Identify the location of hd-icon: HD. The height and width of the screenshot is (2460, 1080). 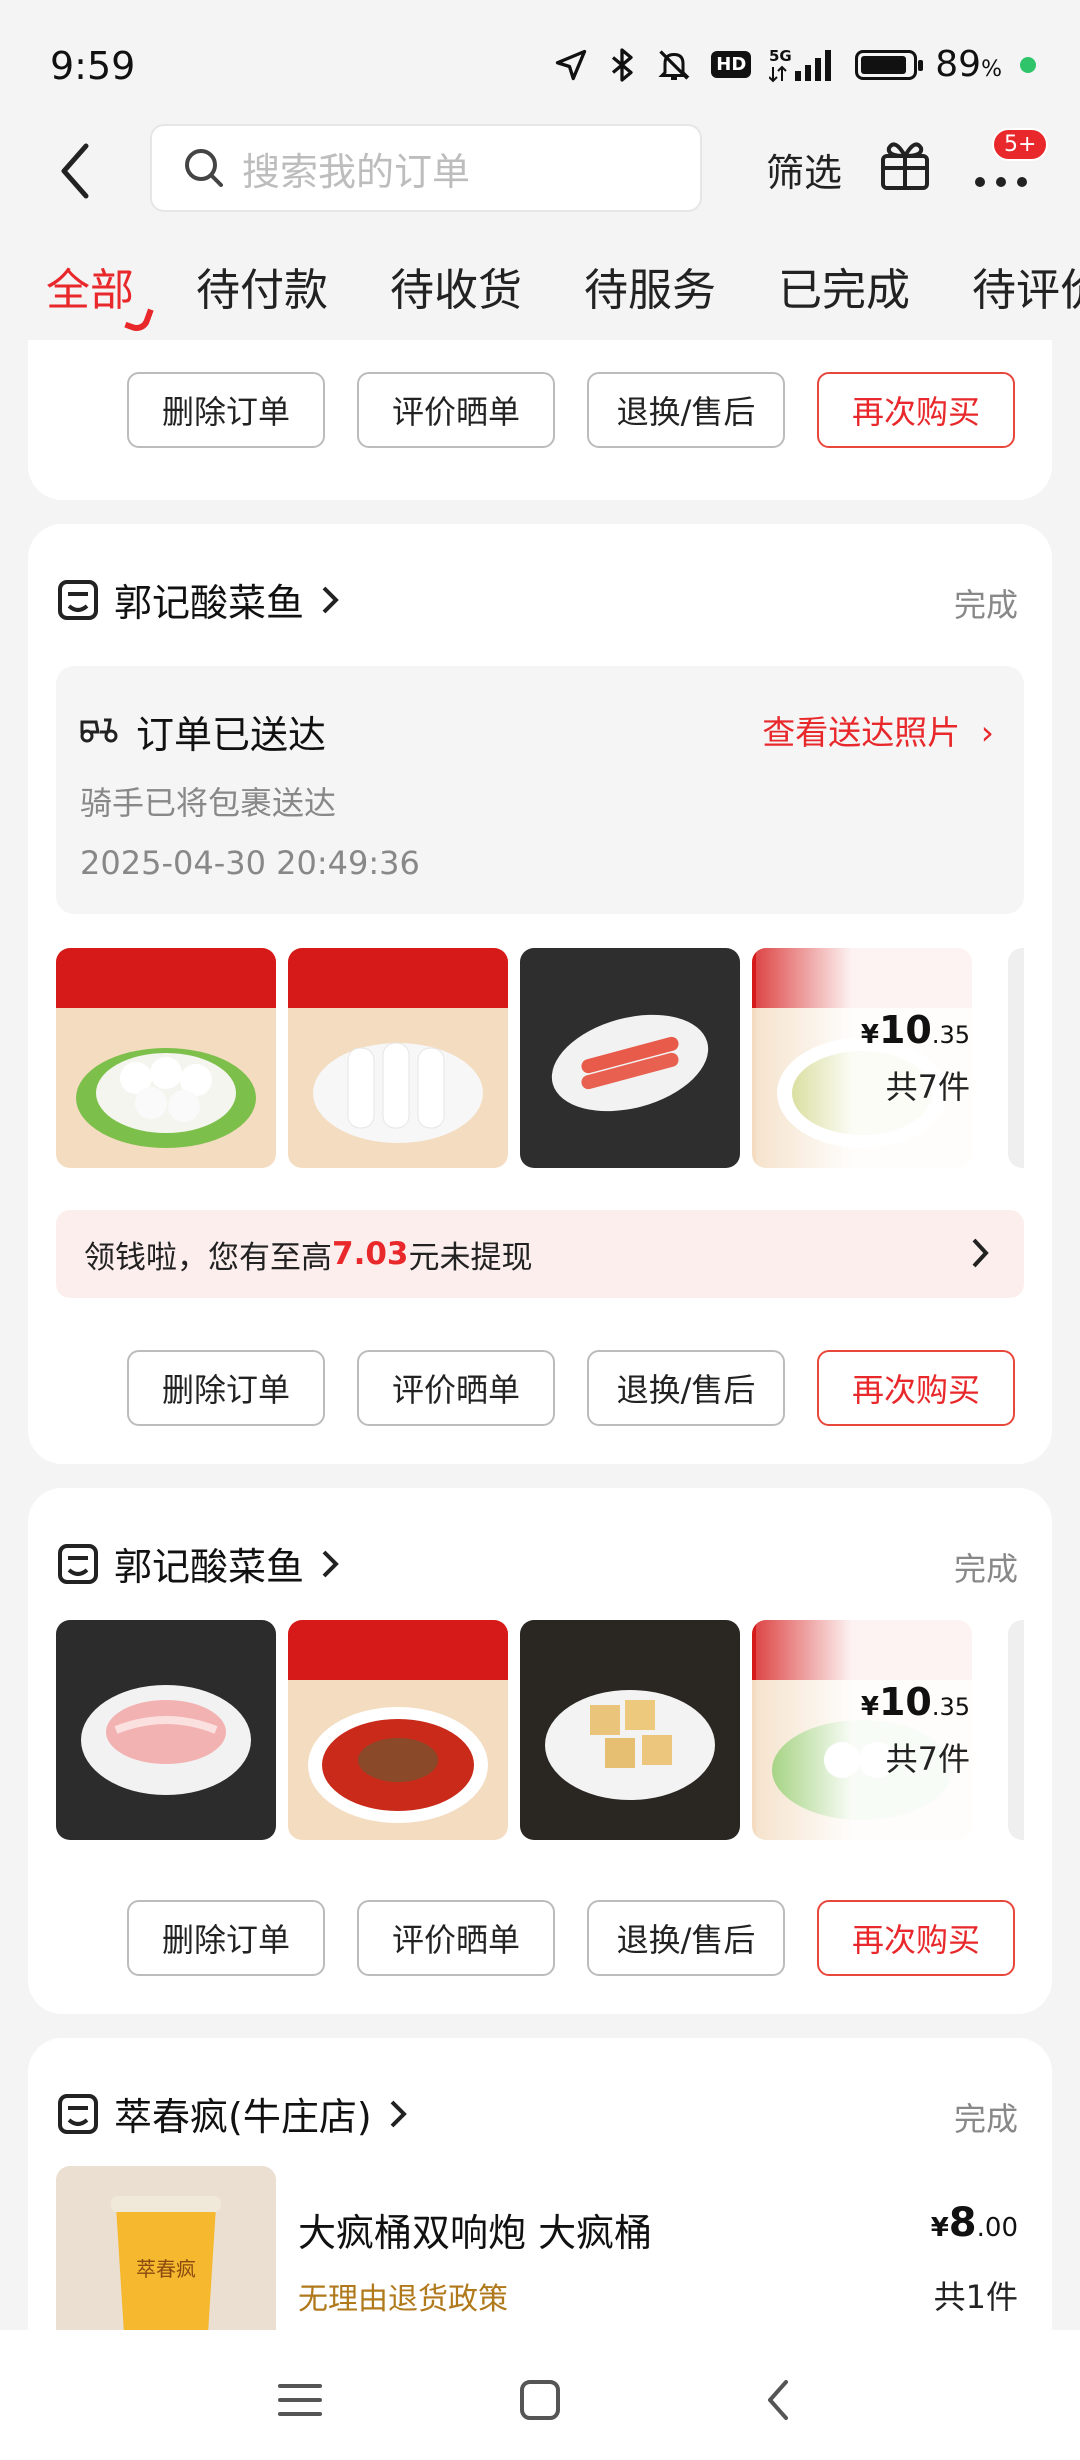
(731, 64).